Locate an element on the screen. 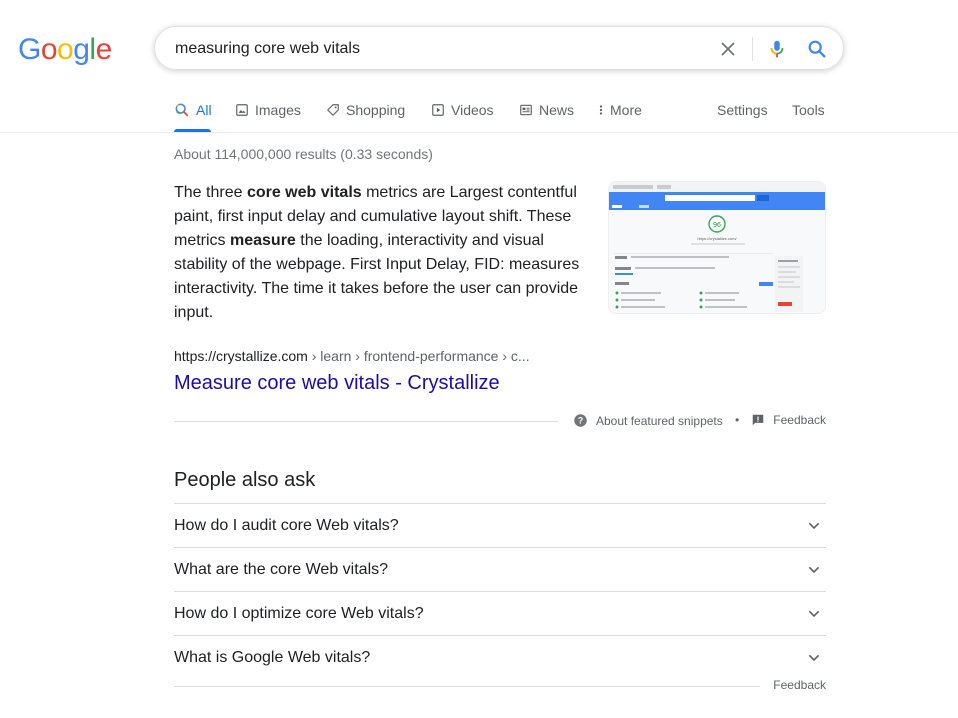  result-stats: About 114,000,000 results (0.33 seconds) is located at coordinates (303, 154).